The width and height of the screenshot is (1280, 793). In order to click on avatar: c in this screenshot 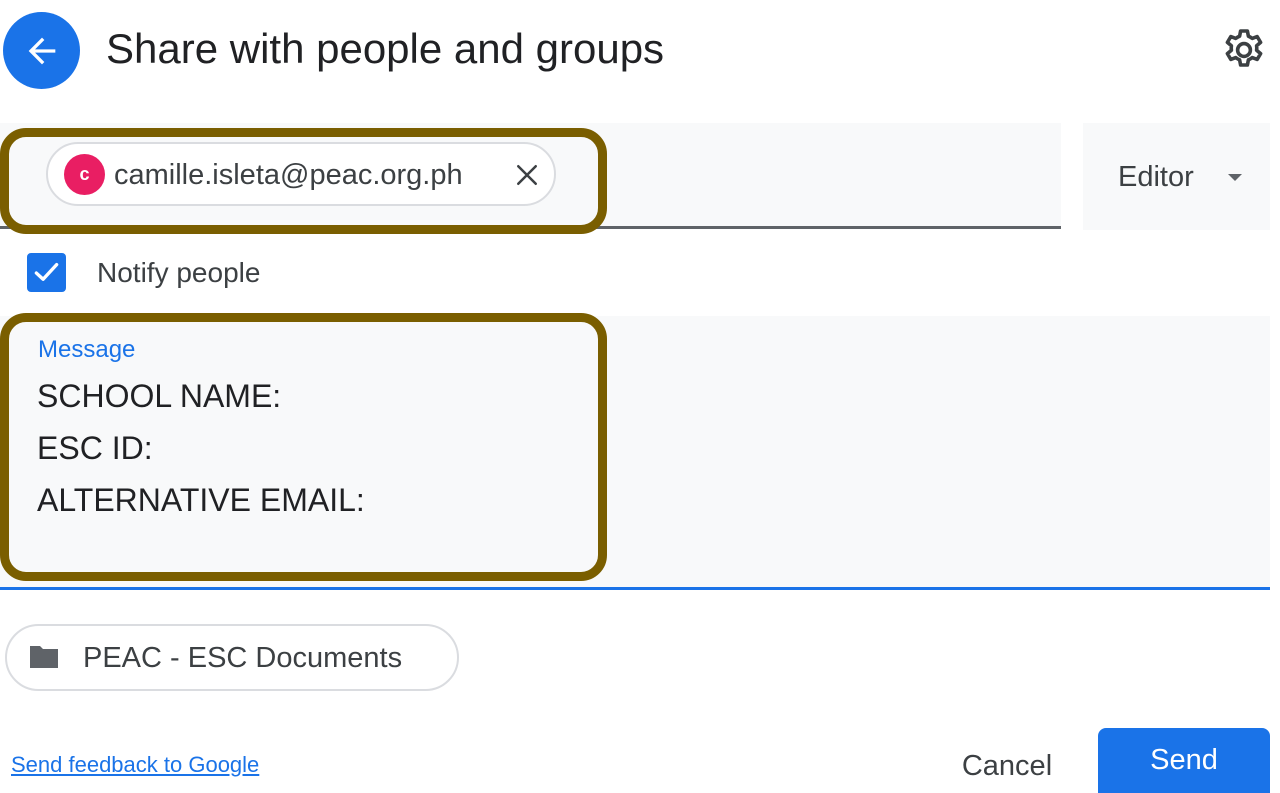, I will do `click(84, 174)`.